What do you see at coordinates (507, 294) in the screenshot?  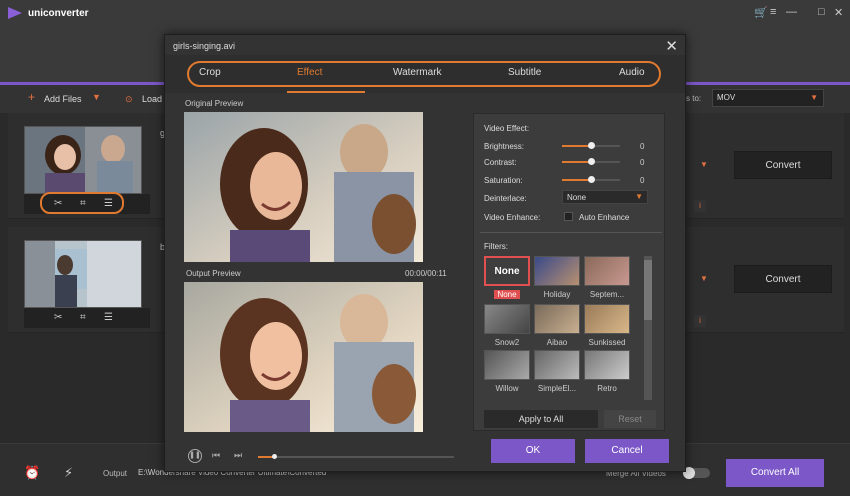 I see `filter-name: None` at bounding box center [507, 294].